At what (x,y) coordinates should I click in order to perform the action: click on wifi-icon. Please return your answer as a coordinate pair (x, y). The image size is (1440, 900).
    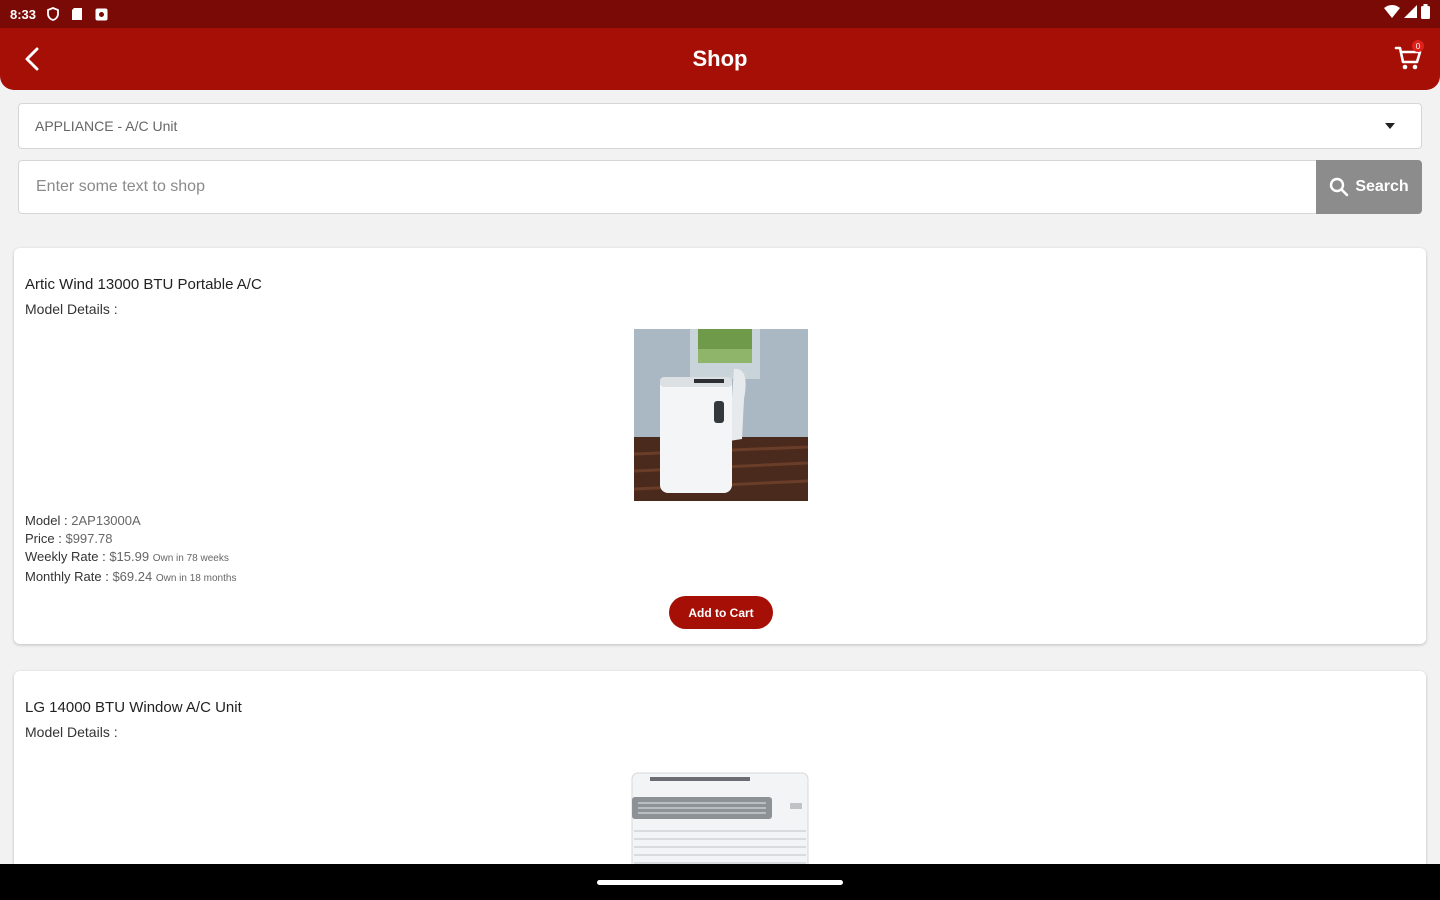
    Looking at the image, I should click on (1392, 14).